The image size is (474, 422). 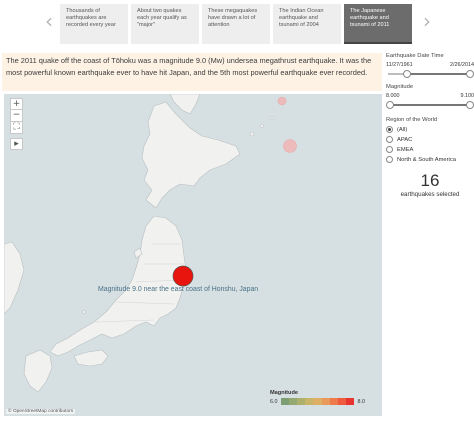 What do you see at coordinates (191, 155) in the screenshot?
I see `land-hokkaido` at bounding box center [191, 155].